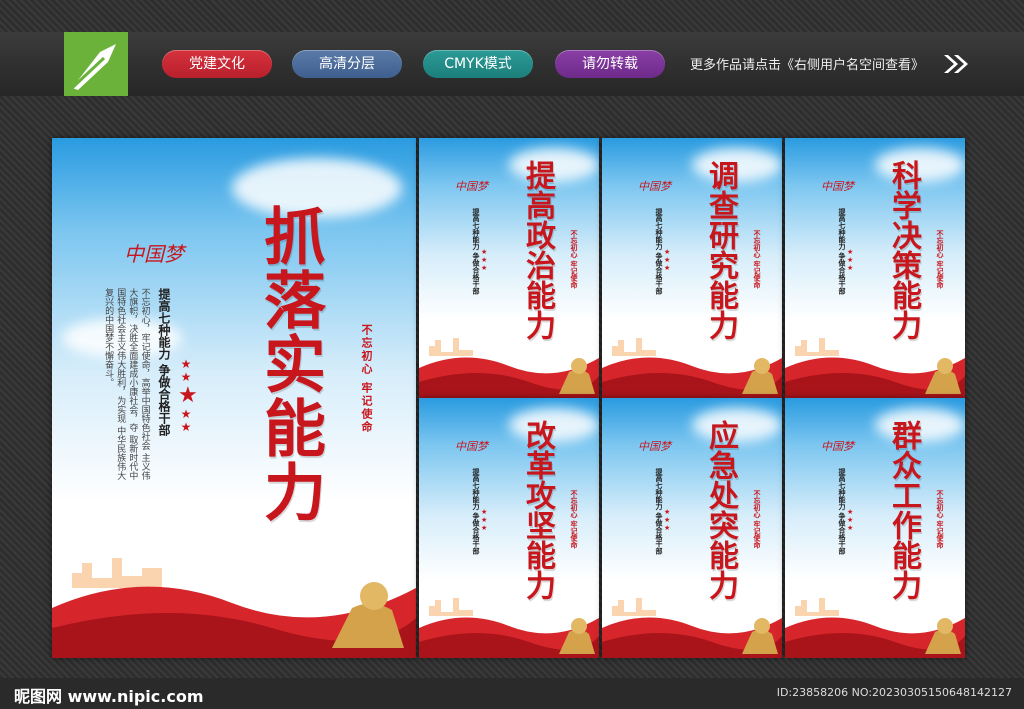  What do you see at coordinates (903, 510) in the screenshot?
I see `poster-title: 群众工作能力` at bounding box center [903, 510].